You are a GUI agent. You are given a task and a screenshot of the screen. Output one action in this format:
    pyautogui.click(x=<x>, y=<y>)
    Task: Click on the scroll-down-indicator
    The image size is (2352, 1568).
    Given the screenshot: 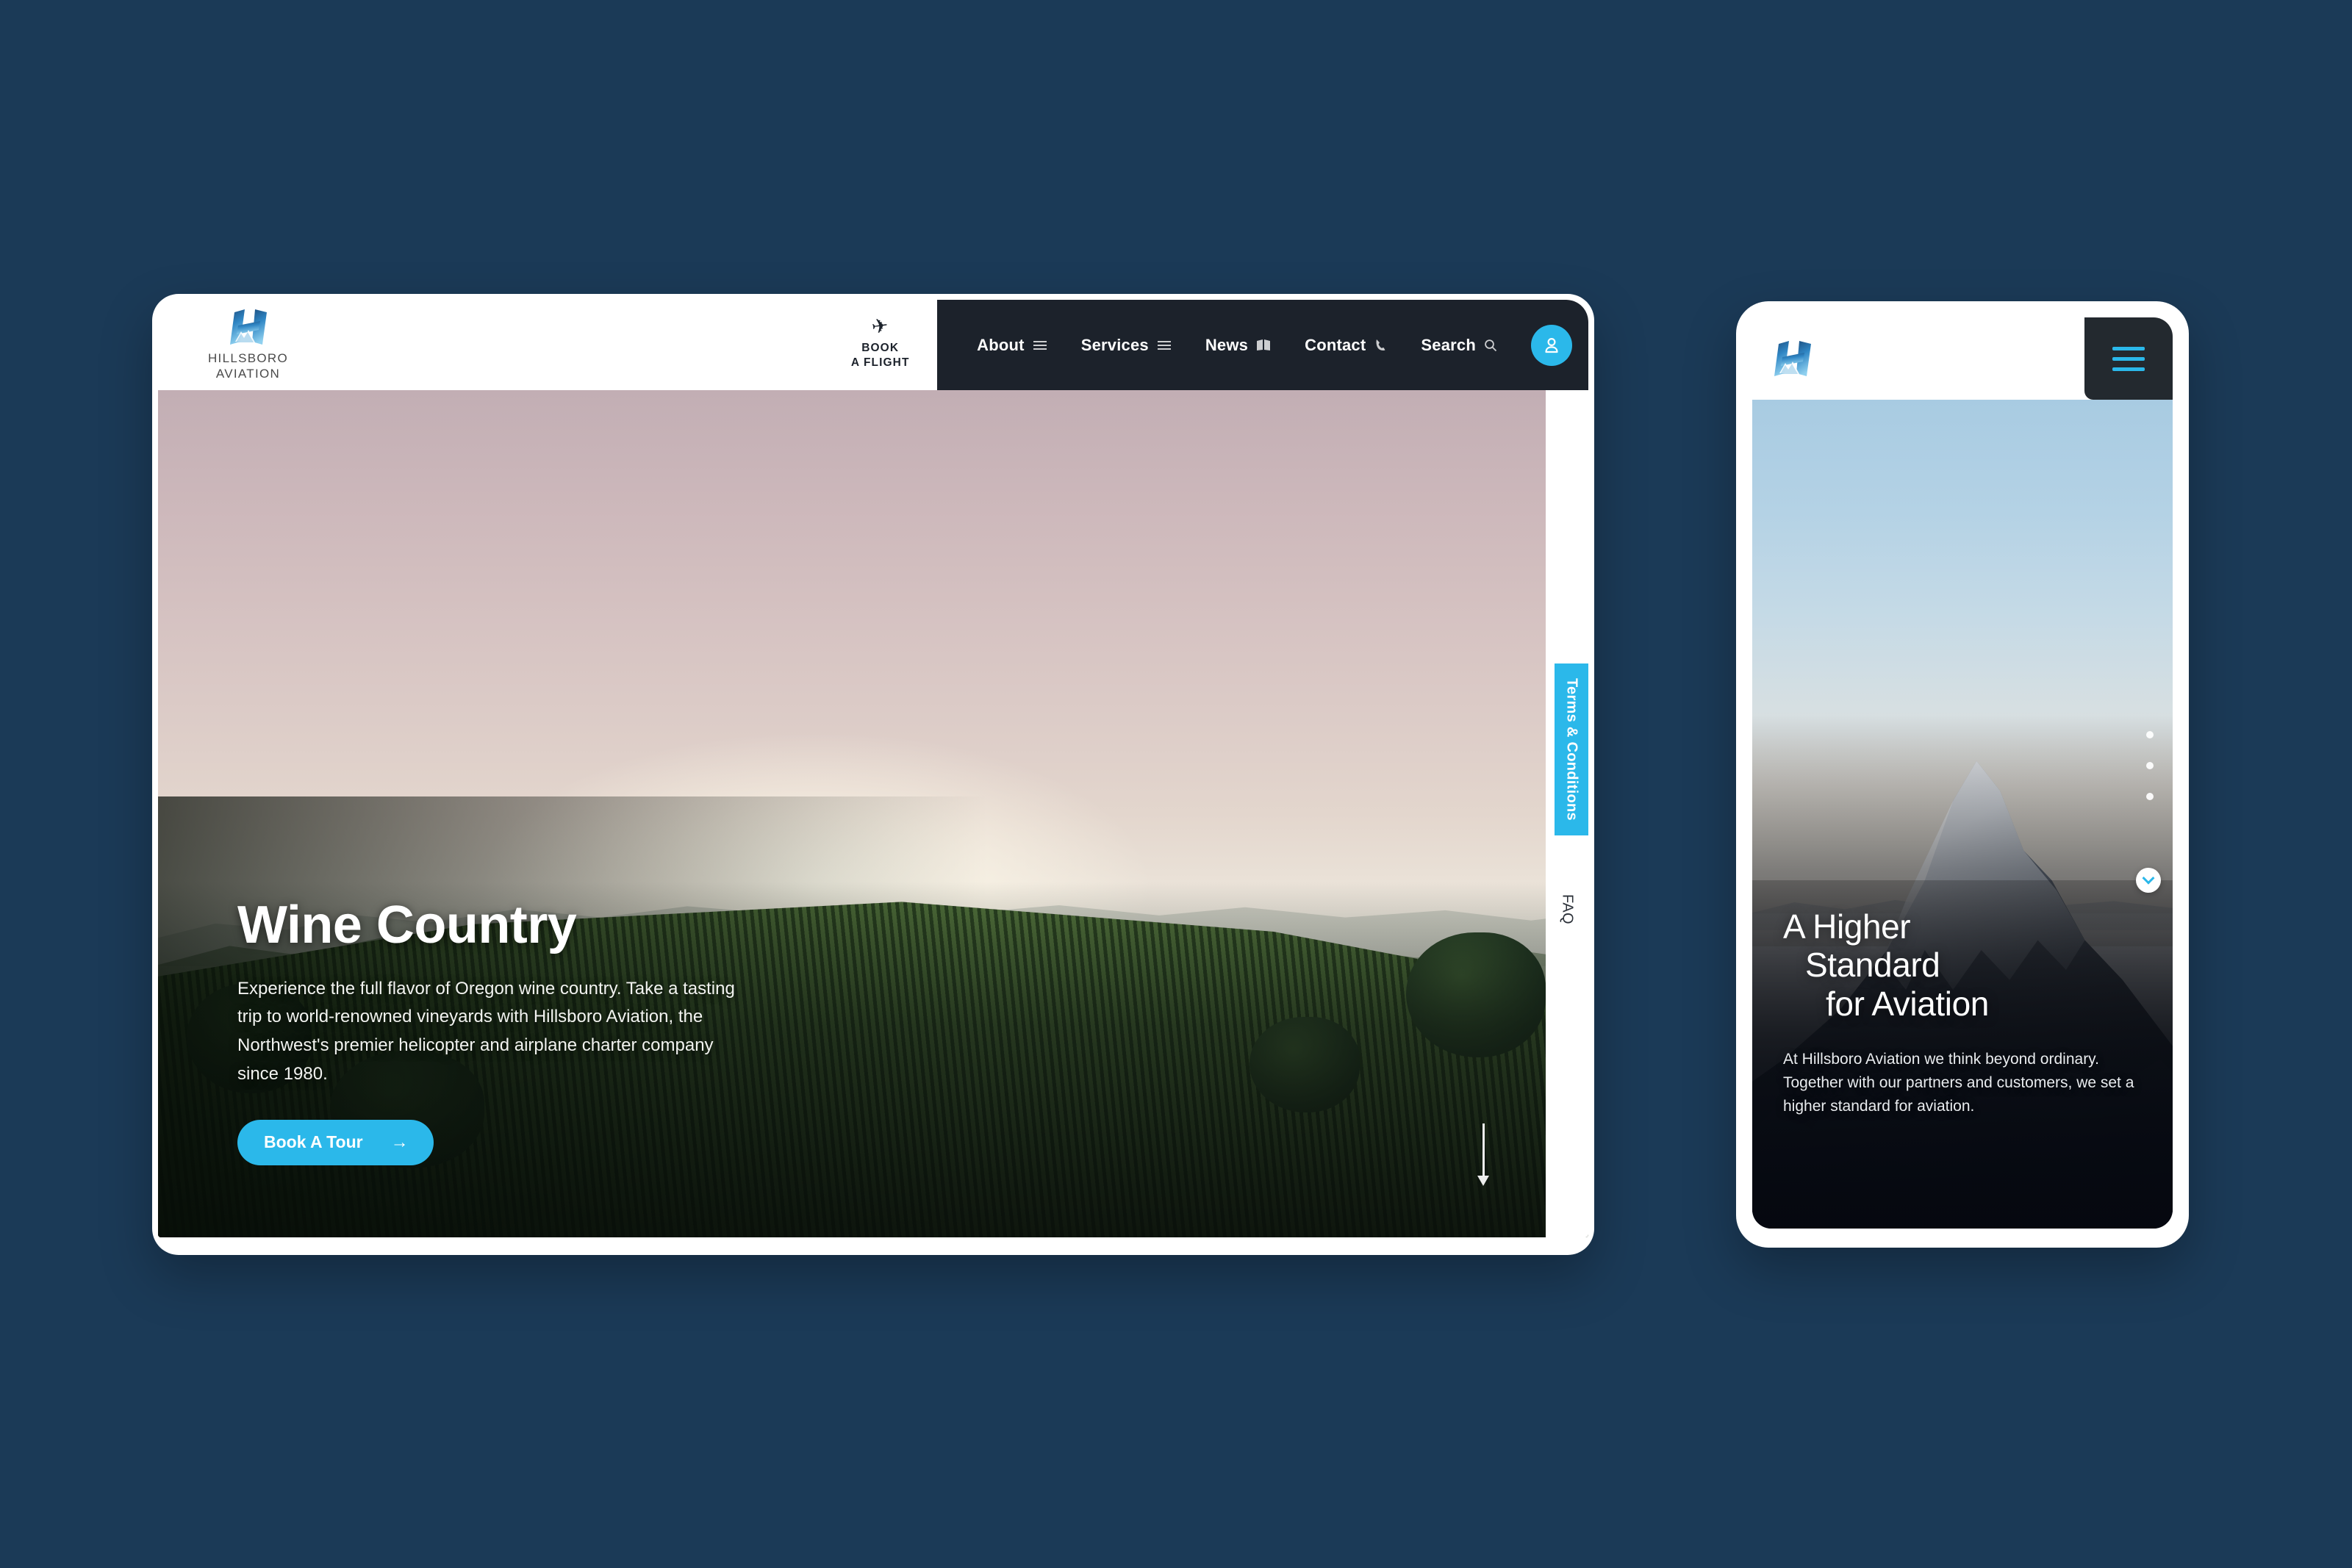 What is the action you would take?
    pyautogui.click(x=1483, y=1154)
    